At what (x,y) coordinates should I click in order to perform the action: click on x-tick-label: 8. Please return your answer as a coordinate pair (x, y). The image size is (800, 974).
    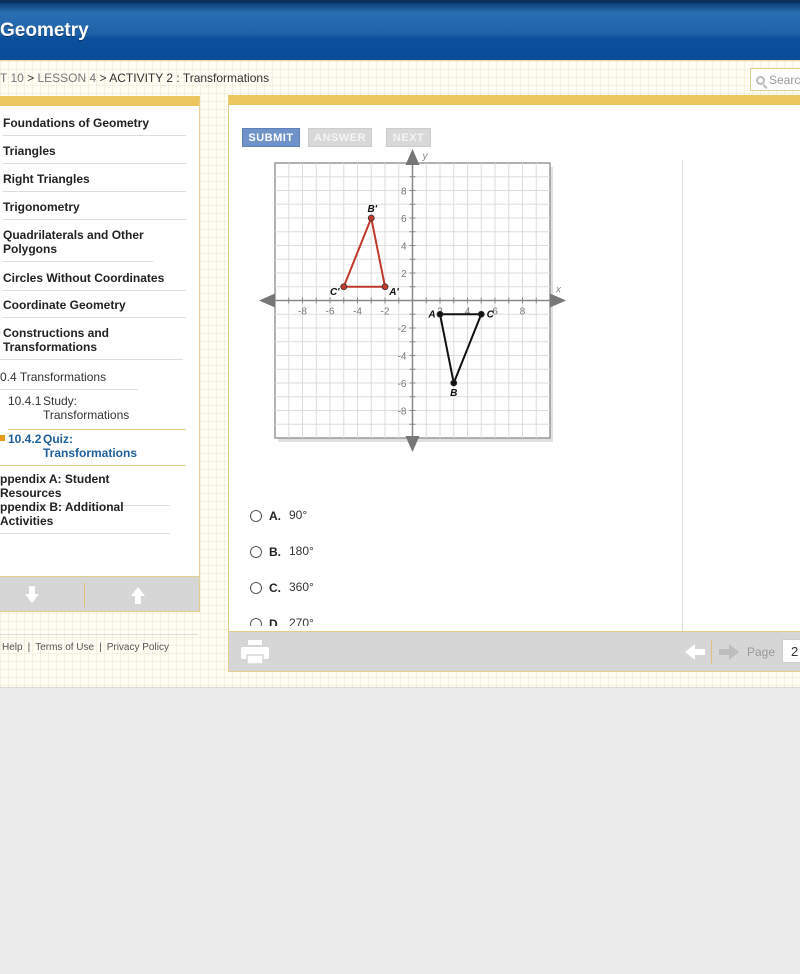
    Looking at the image, I should click on (523, 312).